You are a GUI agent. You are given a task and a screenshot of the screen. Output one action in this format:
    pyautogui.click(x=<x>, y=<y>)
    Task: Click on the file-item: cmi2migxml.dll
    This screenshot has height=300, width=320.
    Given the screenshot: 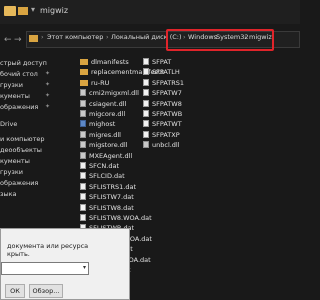 What is the action you would take?
    pyautogui.click(x=109, y=94)
    